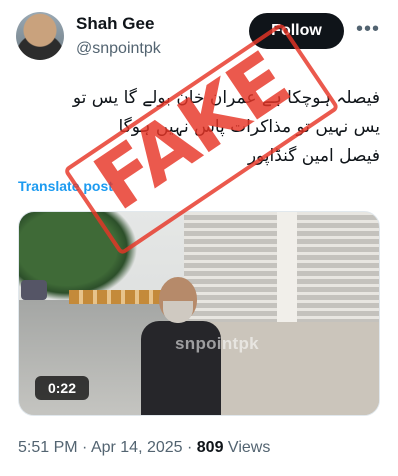 Image resolution: width=398 pixels, height=476 pixels. I want to click on author-name: Shah Gee, so click(115, 24).